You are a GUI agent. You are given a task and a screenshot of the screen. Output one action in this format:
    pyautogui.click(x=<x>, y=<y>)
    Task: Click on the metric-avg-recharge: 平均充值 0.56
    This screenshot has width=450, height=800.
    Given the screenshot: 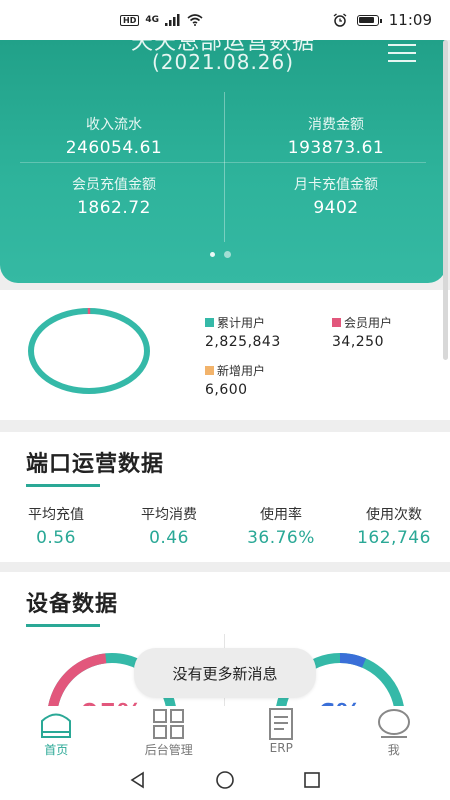 What is the action you would take?
    pyautogui.click(x=56, y=526)
    